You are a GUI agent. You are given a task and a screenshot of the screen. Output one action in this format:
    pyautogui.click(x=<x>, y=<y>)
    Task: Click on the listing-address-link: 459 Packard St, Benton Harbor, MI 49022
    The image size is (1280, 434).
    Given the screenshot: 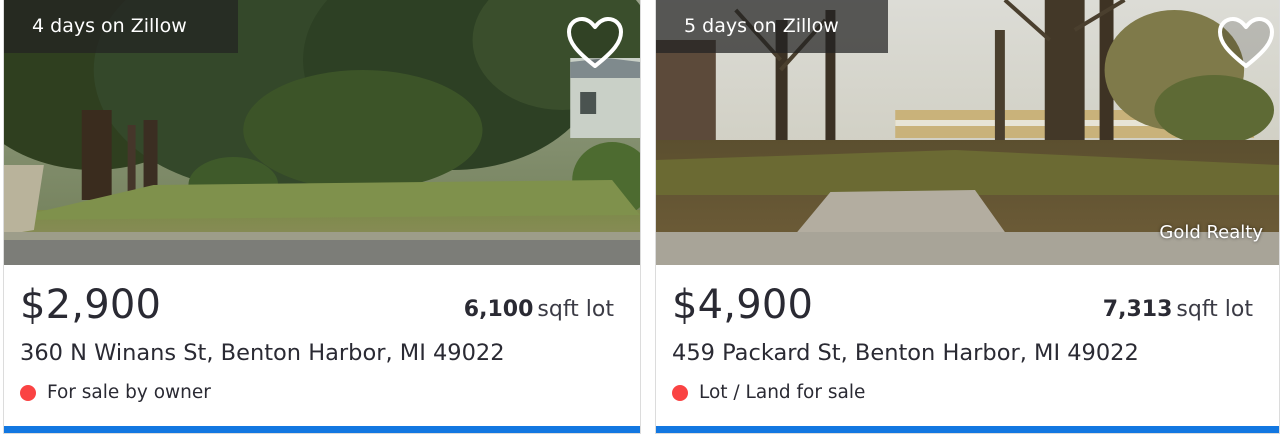 What is the action you would take?
    pyautogui.click(x=905, y=353)
    